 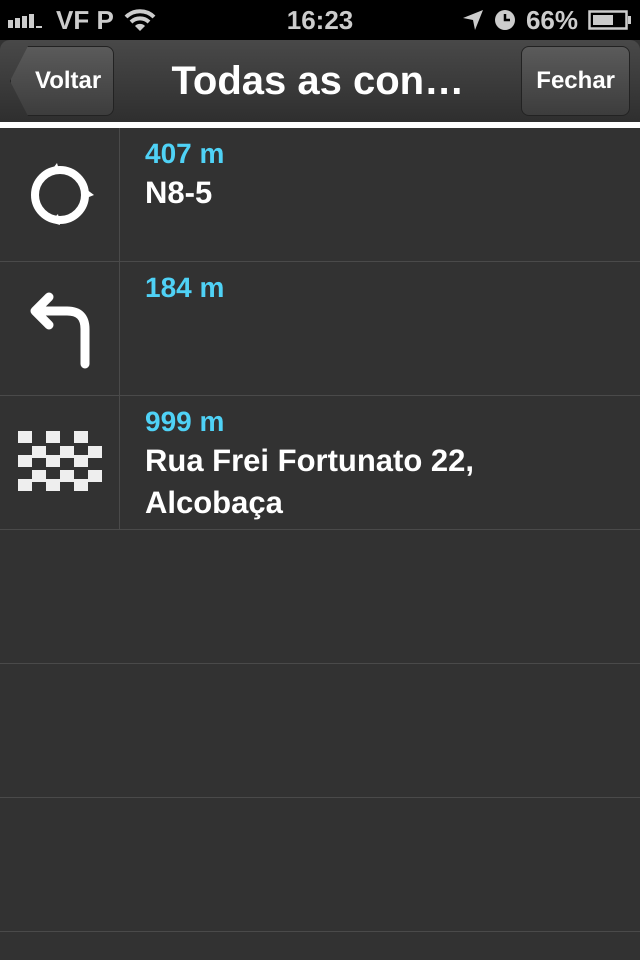 What do you see at coordinates (184, 288) in the screenshot?
I see `distance-text: 184 m` at bounding box center [184, 288].